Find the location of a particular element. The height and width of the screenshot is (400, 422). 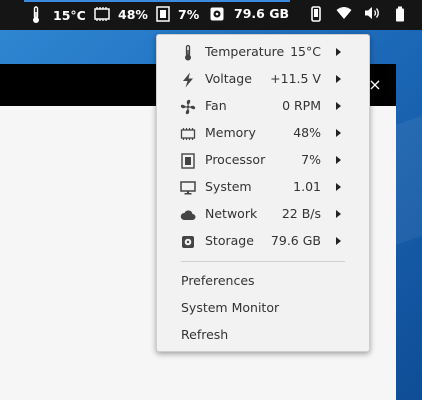

menu-item-temperature: Temperature 15°C is located at coordinates (263, 52).